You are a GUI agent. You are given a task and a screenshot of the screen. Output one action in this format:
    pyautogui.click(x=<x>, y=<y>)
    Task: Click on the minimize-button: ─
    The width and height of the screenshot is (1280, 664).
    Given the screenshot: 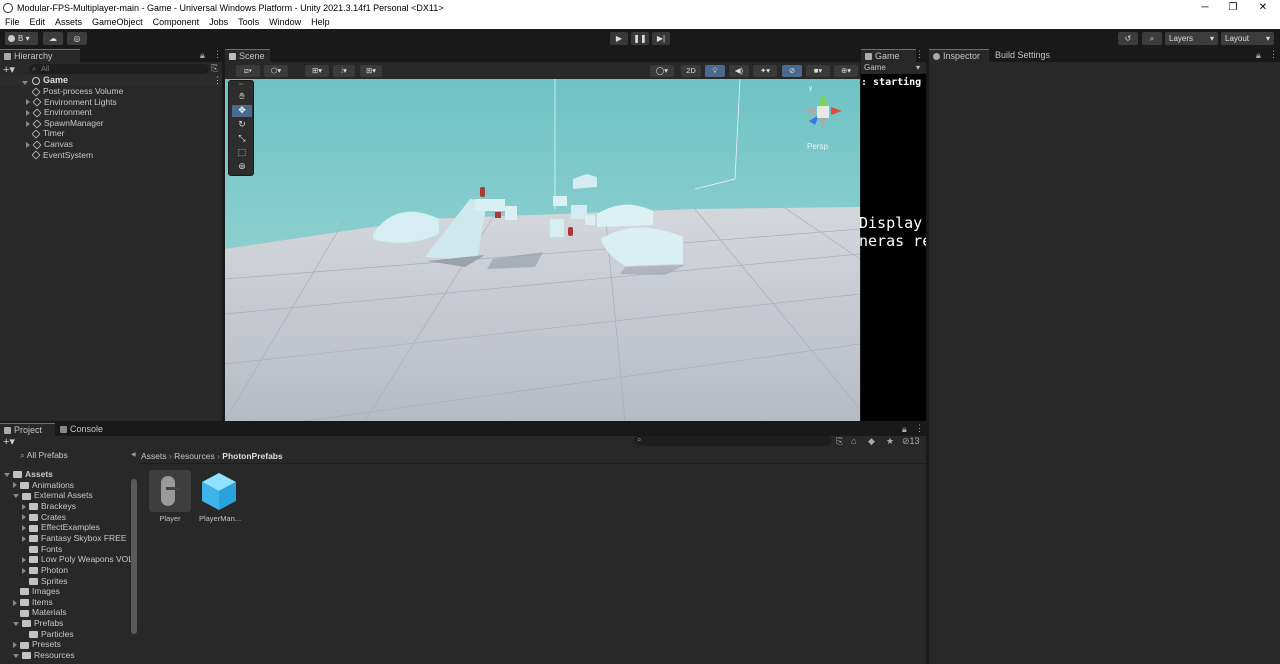 What is the action you would take?
    pyautogui.click(x=1205, y=7)
    